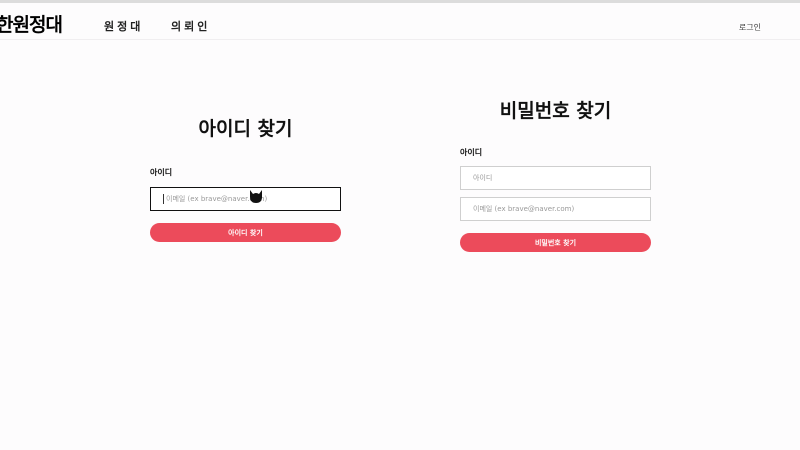 The width and height of the screenshot is (800, 450). I want to click on site-header: 한원정대 원정대 의뢰인 로그인, so click(400, 21).